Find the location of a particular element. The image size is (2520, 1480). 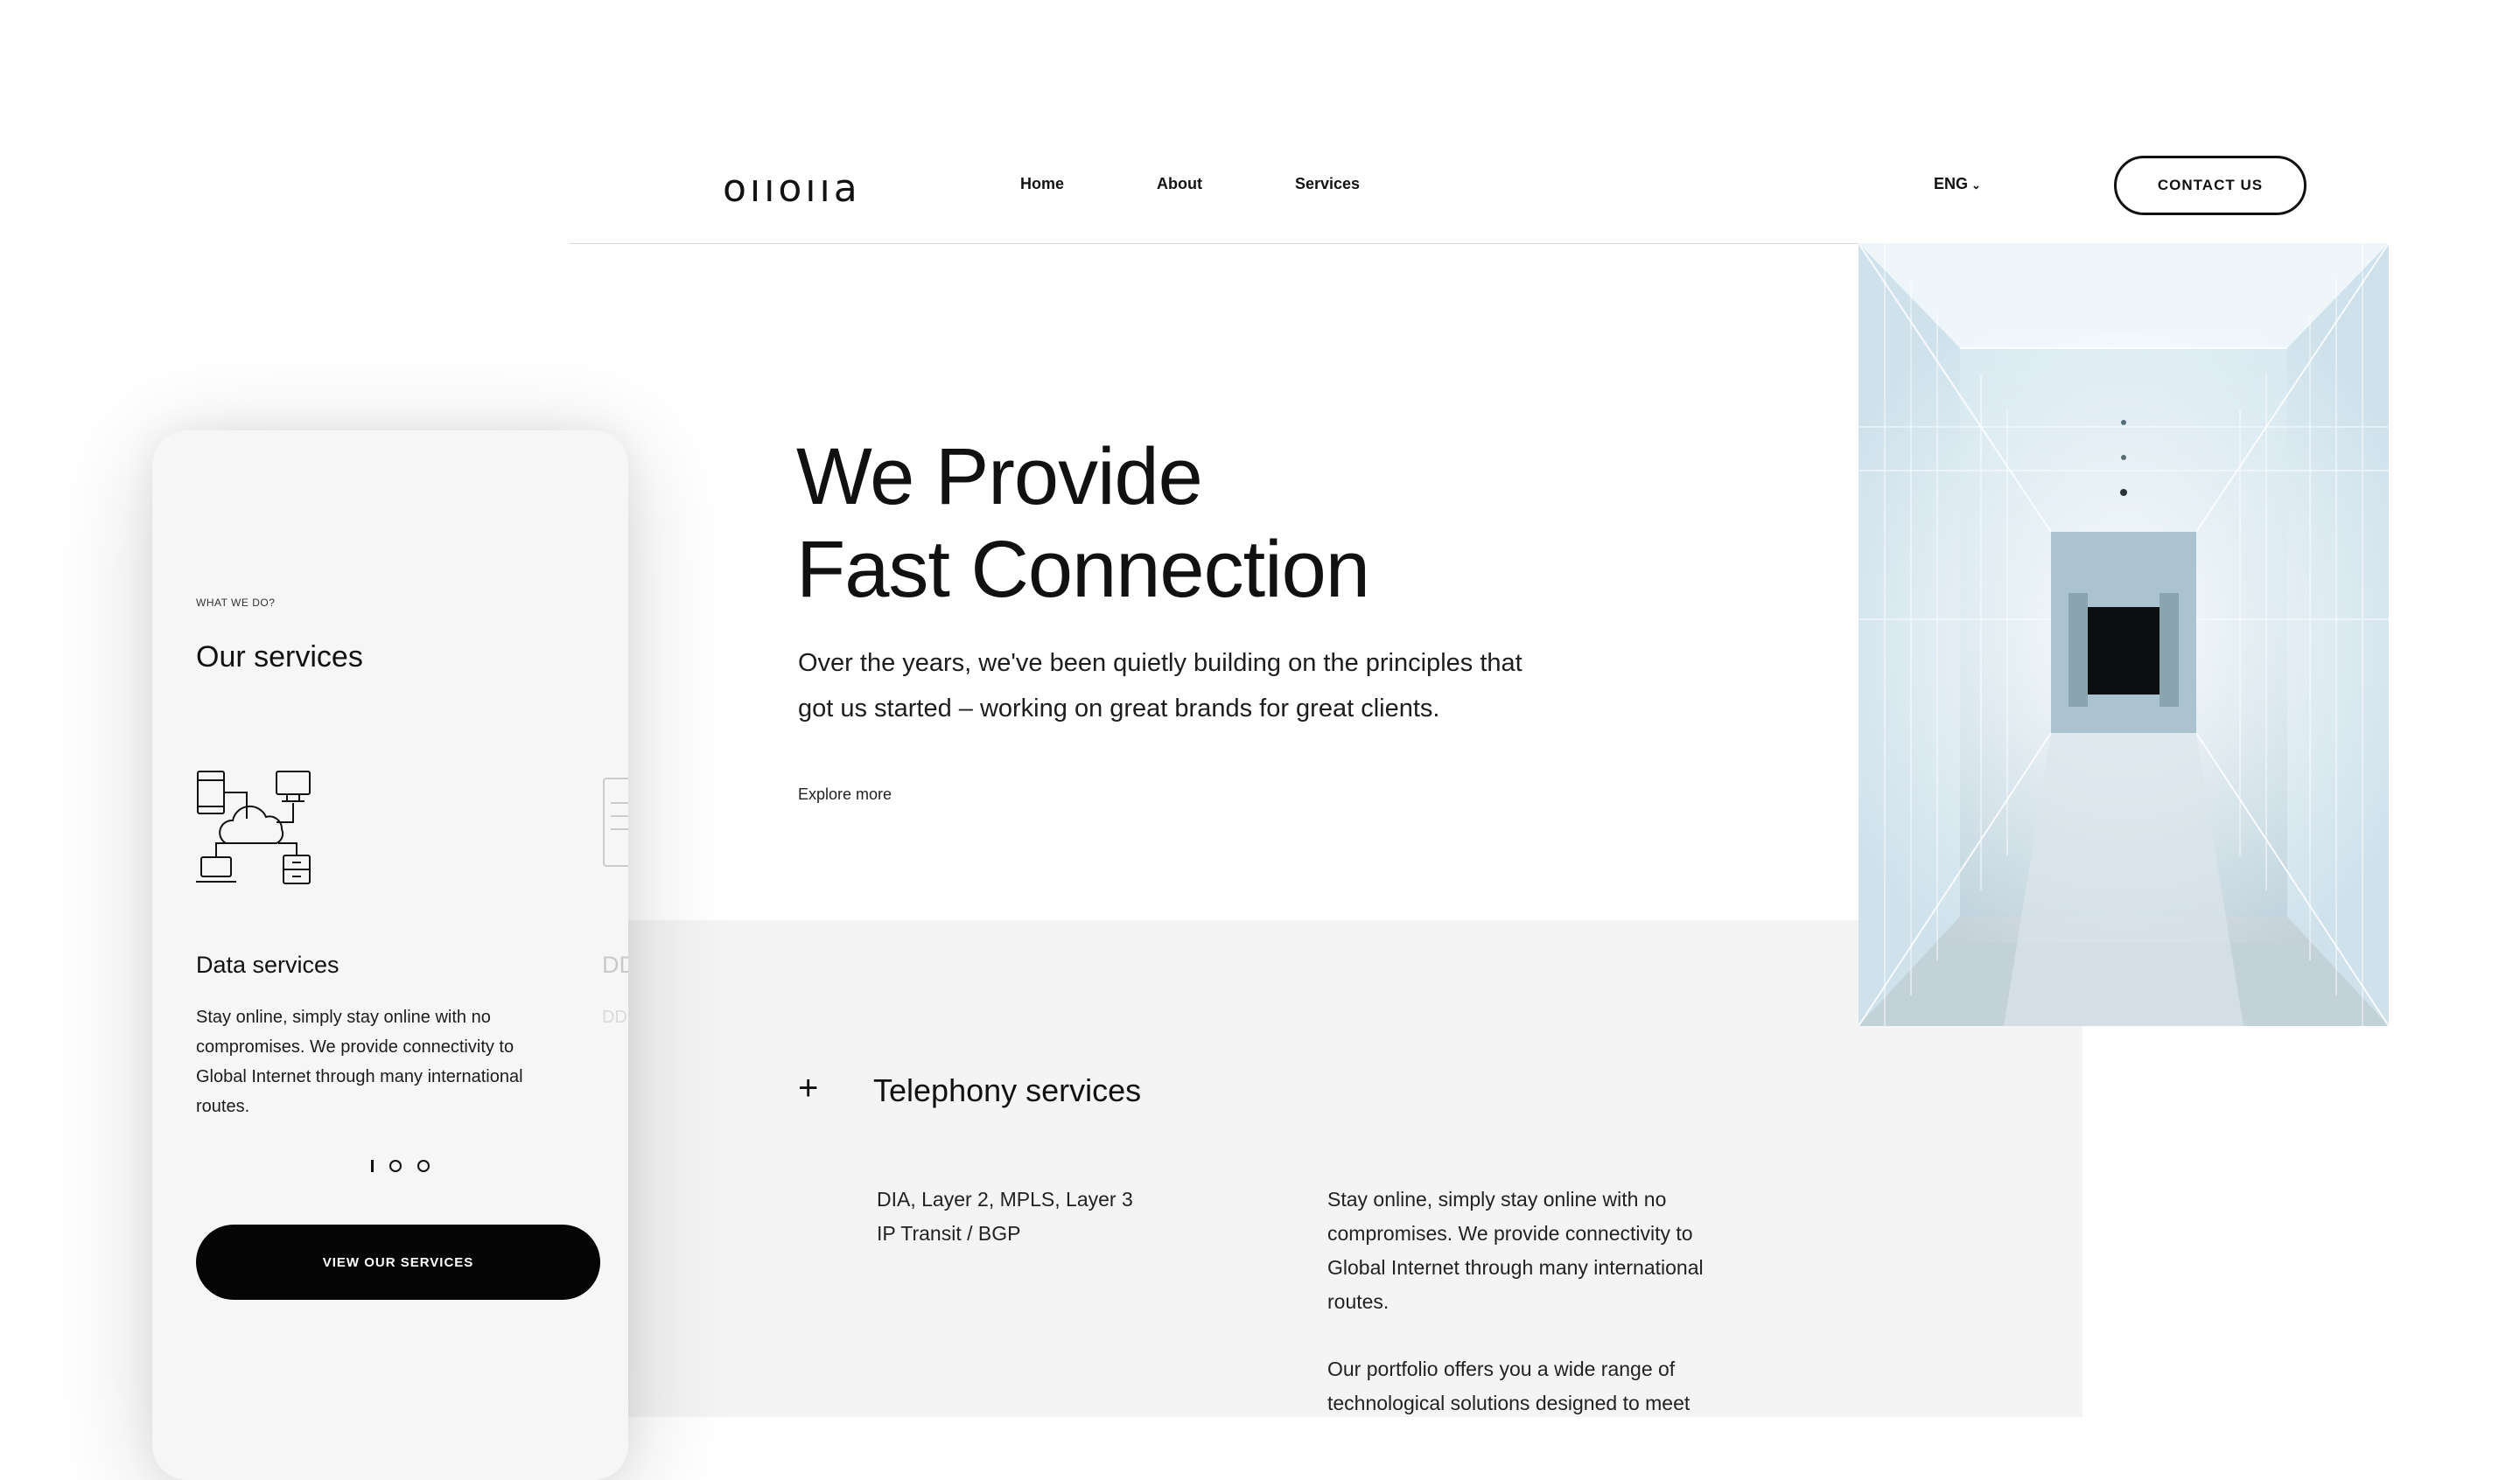

section-eyebrow: WHAT WE DO? is located at coordinates (236, 603).